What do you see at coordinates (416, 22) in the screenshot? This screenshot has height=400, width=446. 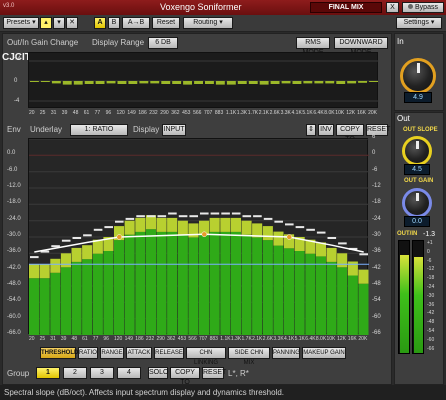 I see `settings-label: Settings` at bounding box center [416, 22].